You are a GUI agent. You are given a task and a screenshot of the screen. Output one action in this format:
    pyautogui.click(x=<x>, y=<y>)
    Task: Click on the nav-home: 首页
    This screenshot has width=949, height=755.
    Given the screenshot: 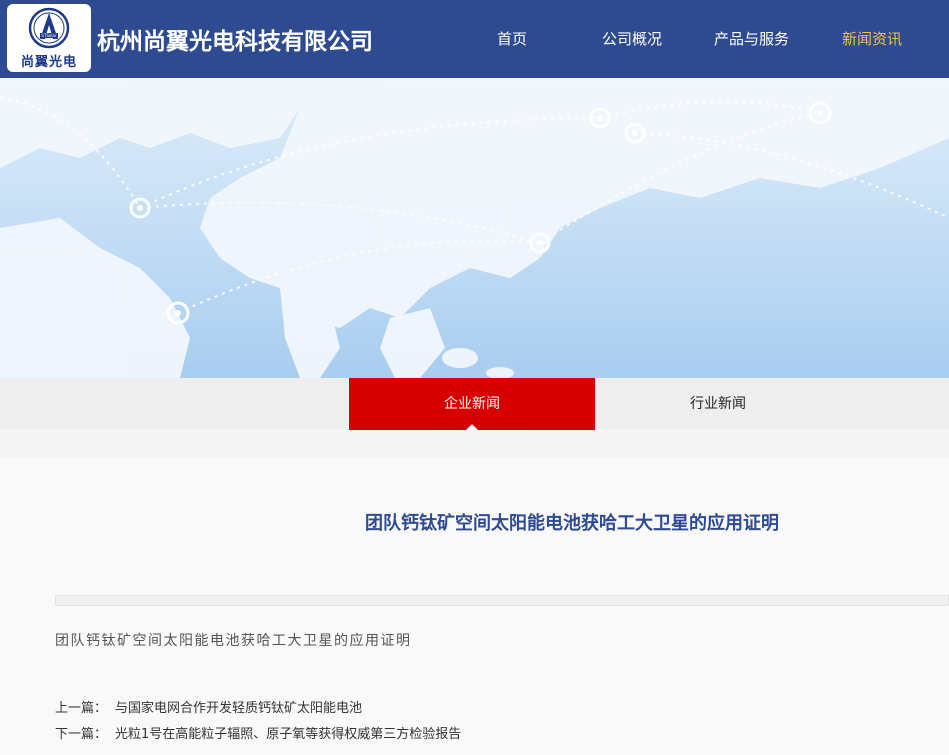 What is the action you would take?
    pyautogui.click(x=512, y=38)
    